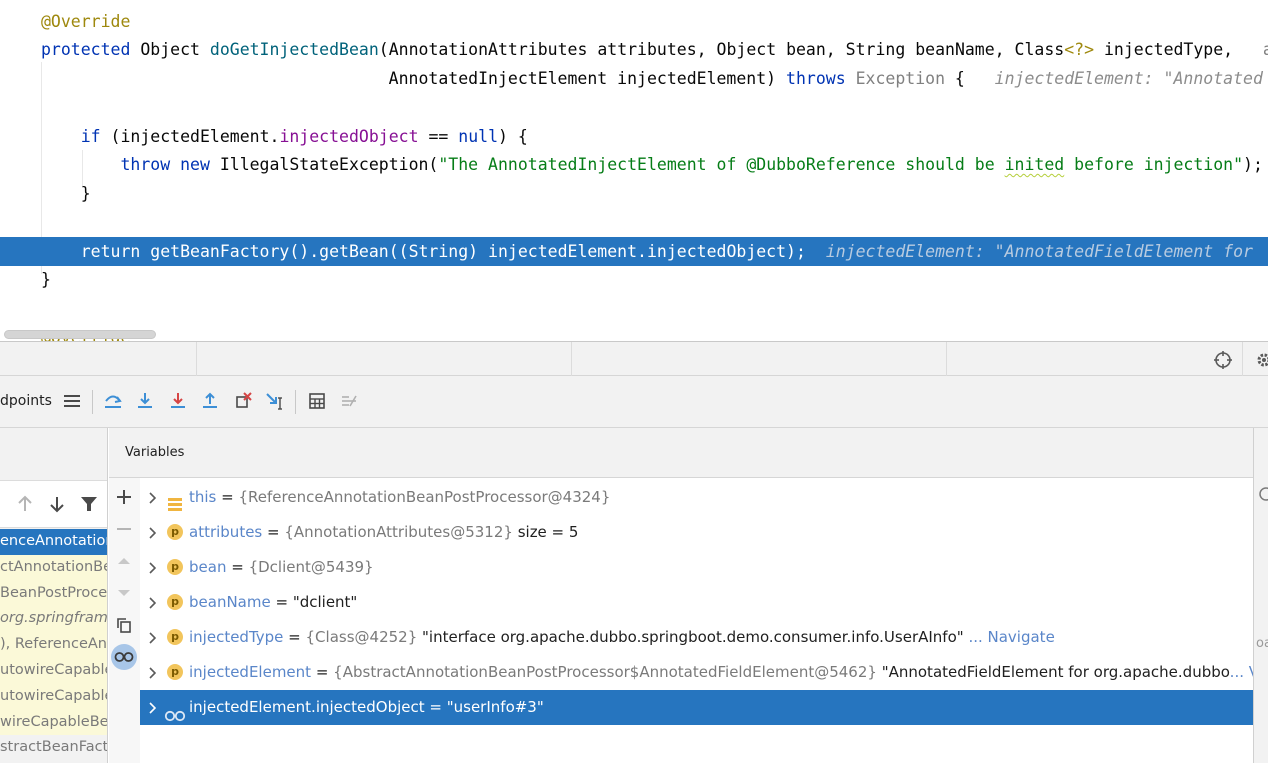  What do you see at coordinates (243, 401) in the screenshot?
I see `drop-frame-icon` at bounding box center [243, 401].